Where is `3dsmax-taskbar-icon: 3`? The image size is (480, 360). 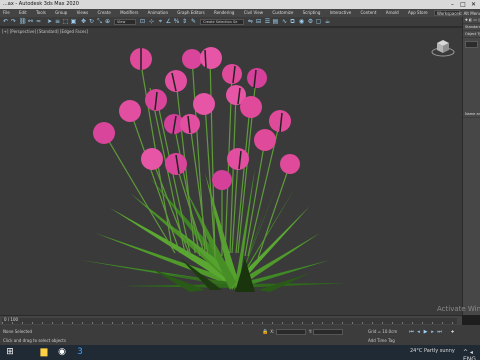
3dsmax-taskbar-icon: 3 is located at coordinates (80, 352).